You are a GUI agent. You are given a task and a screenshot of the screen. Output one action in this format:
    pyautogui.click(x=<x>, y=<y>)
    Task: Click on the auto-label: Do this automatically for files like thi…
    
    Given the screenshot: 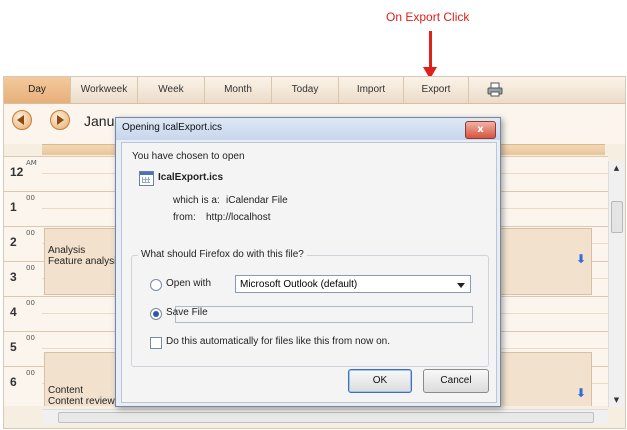 What is the action you would take?
    pyautogui.click(x=278, y=341)
    